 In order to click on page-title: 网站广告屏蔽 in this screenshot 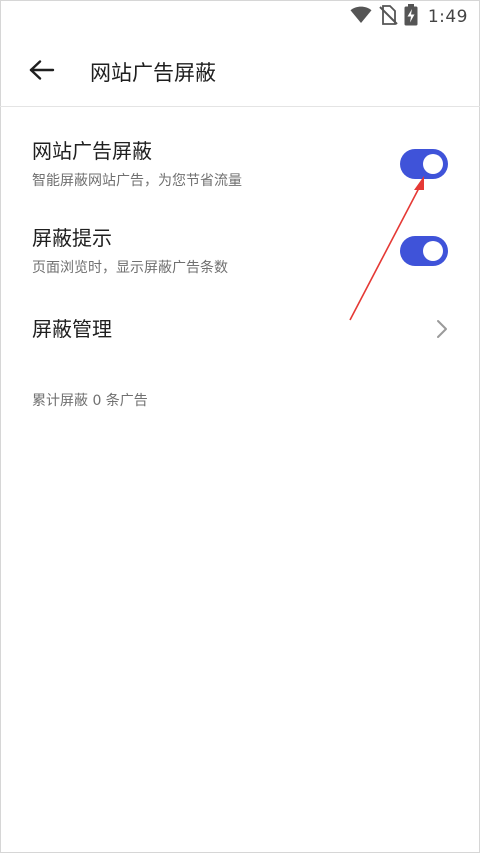, I will do `click(153, 73)`.